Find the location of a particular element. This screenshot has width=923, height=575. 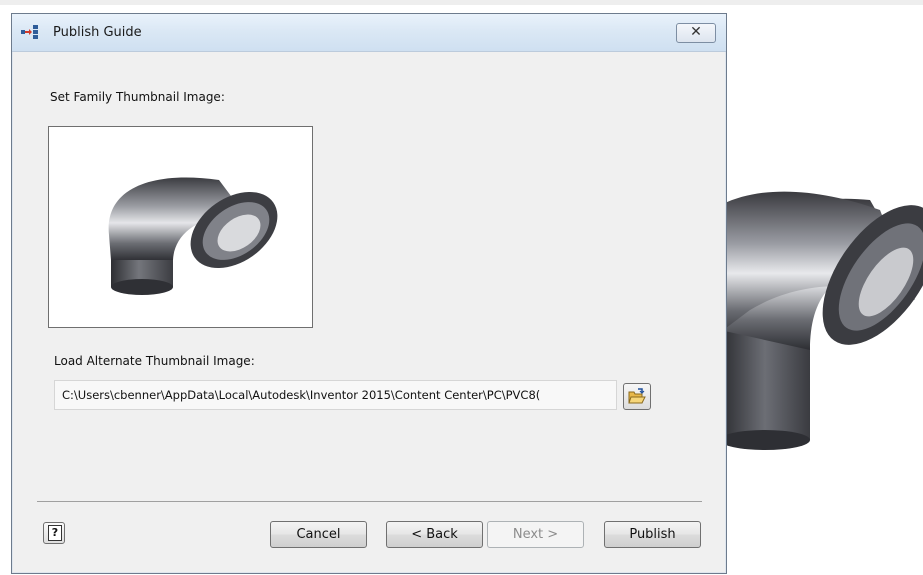

thumbnail-preview is located at coordinates (180, 227).